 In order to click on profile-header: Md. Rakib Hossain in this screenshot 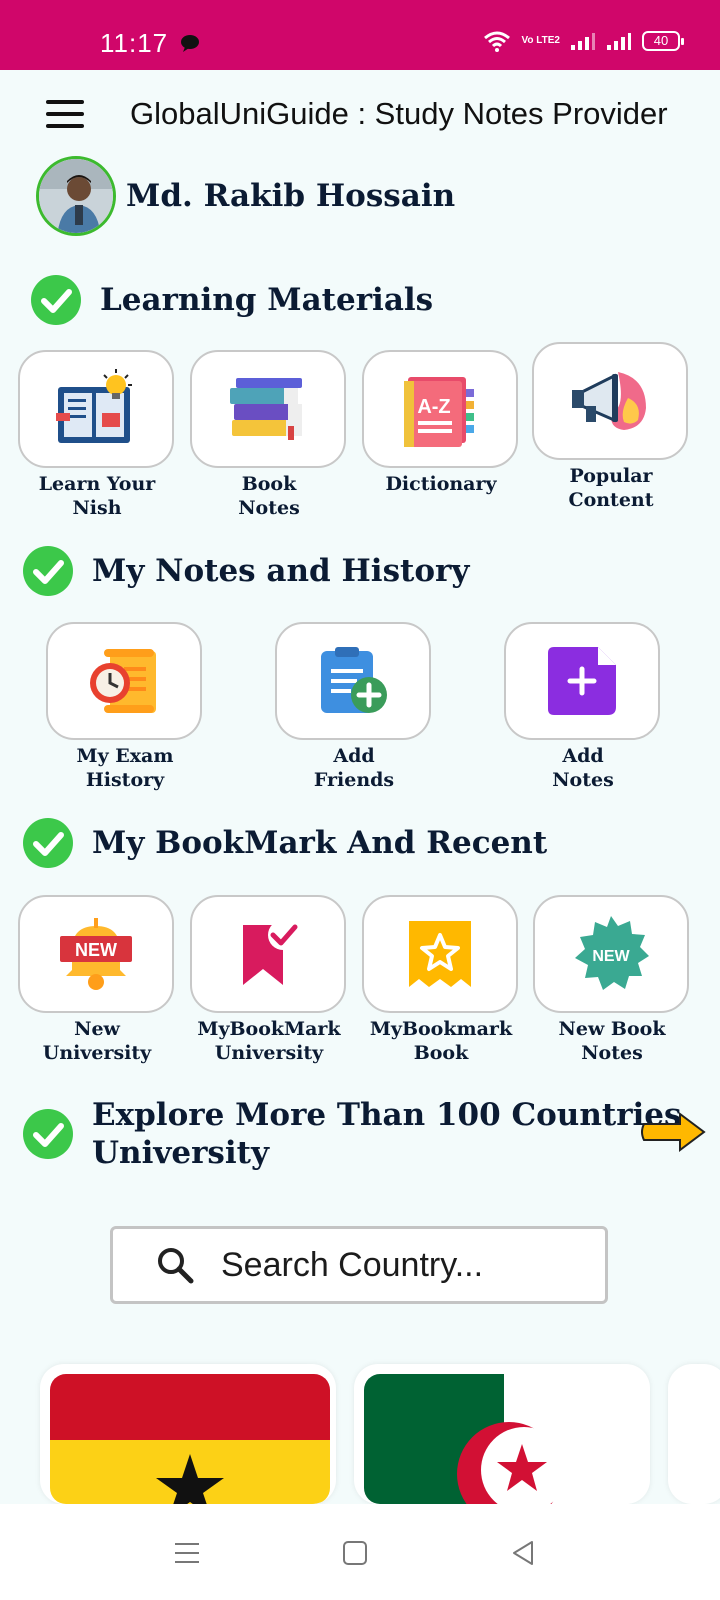, I will do `click(245, 196)`.